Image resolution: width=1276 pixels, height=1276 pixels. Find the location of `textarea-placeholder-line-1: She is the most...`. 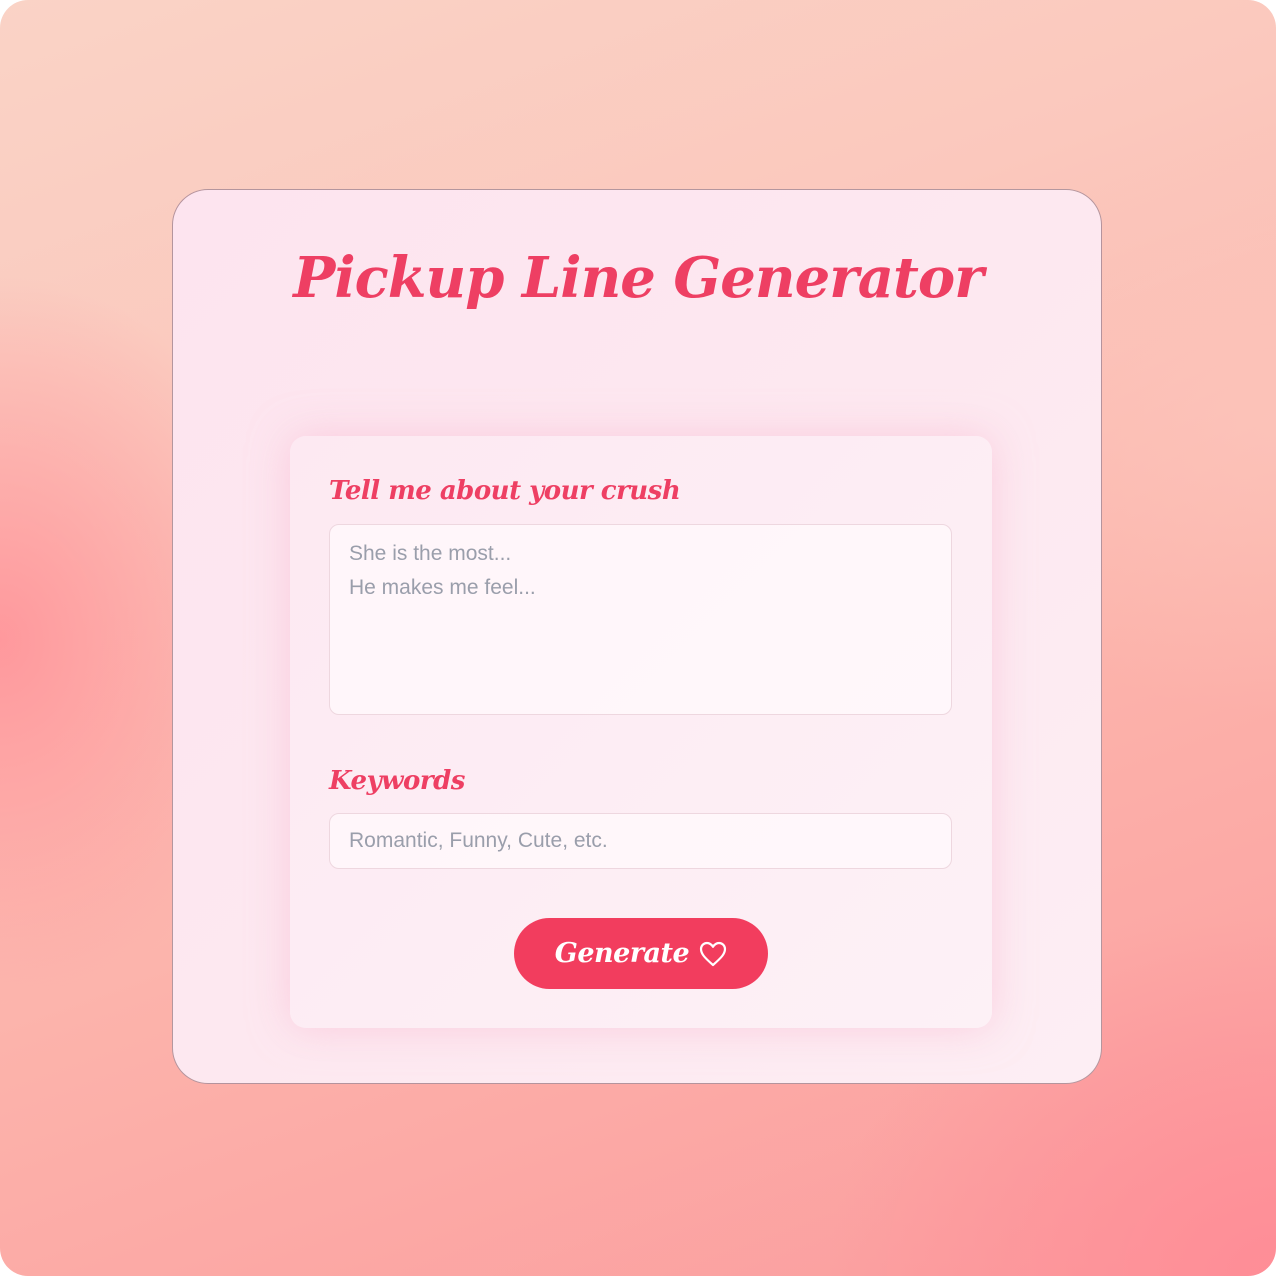

textarea-placeholder-line-1: She is the most... is located at coordinates (430, 553).